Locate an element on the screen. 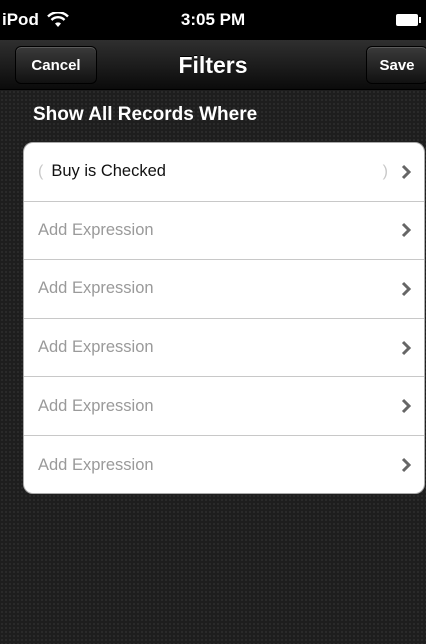 This screenshot has width=426, height=644. close-paren: ) is located at coordinates (385, 171).